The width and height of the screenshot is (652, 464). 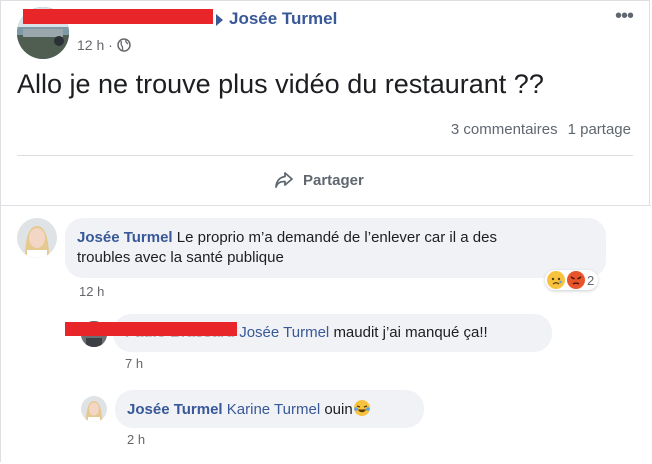 I want to click on post-timestamp: 12 h ·, so click(x=104, y=45).